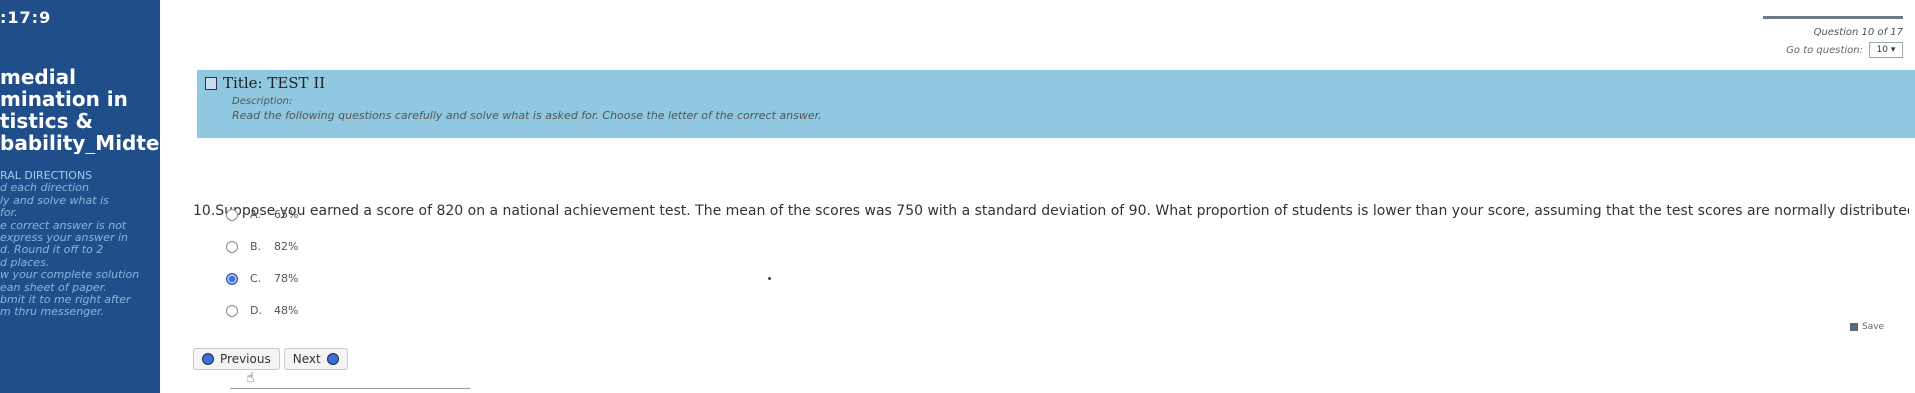 Image resolution: width=1915 pixels, height=393 pixels. What do you see at coordinates (26, 17) in the screenshot?
I see `timer: :17:9` at bounding box center [26, 17].